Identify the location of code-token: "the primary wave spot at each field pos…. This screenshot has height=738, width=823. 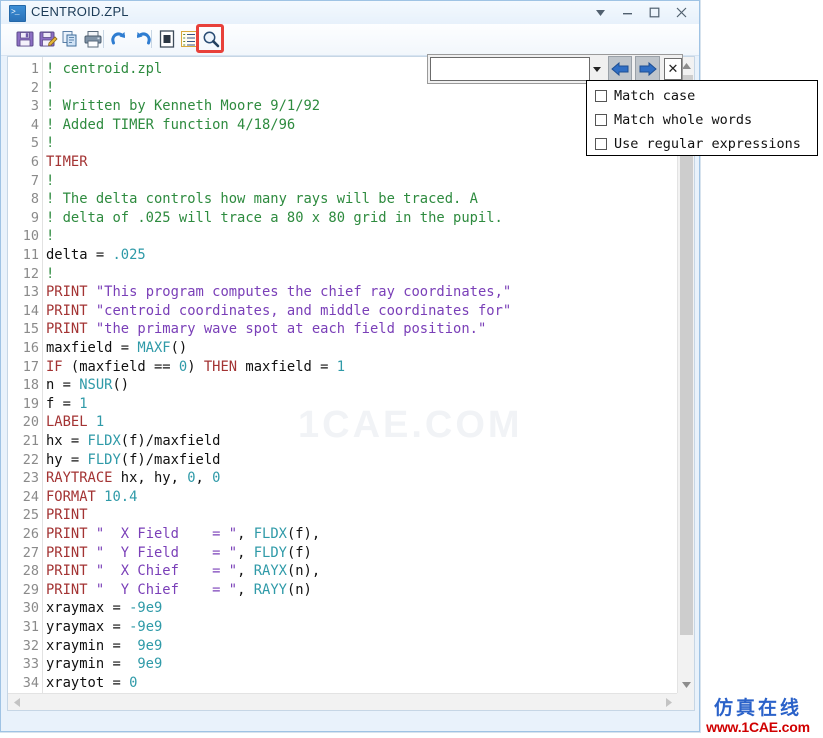
(291, 329).